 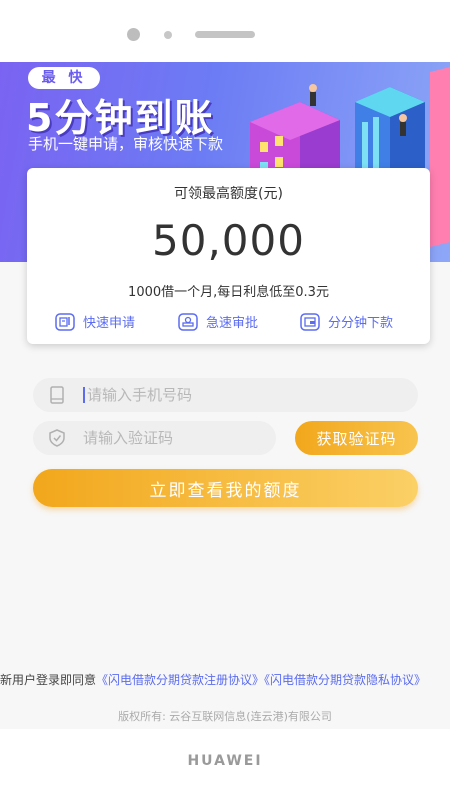 I want to click on front-camera, so click(x=133, y=34).